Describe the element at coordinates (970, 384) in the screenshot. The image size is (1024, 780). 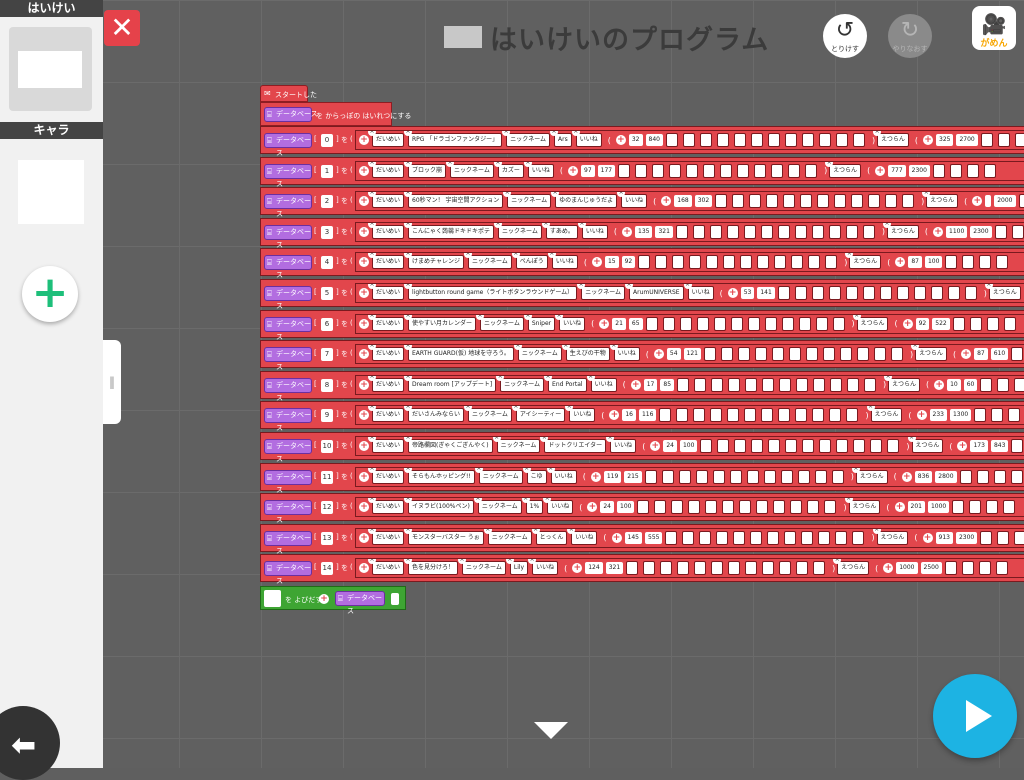
I see `views-value-b: 60` at that location.